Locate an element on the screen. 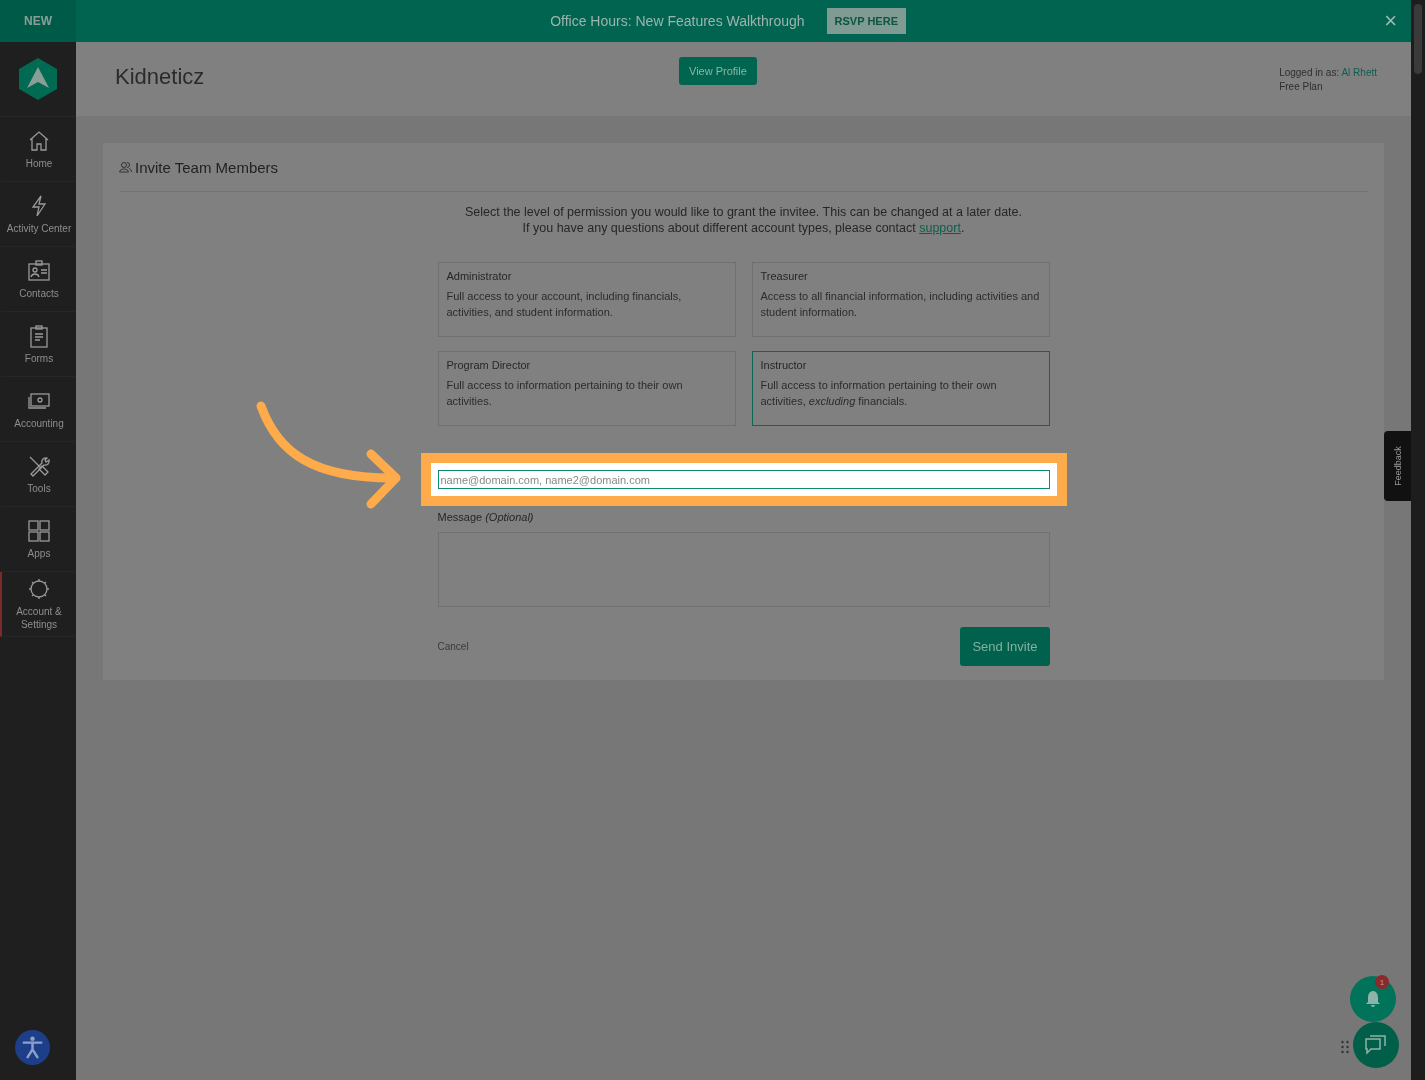 The height and width of the screenshot is (1080, 1425). id-card-icon is located at coordinates (39, 270).